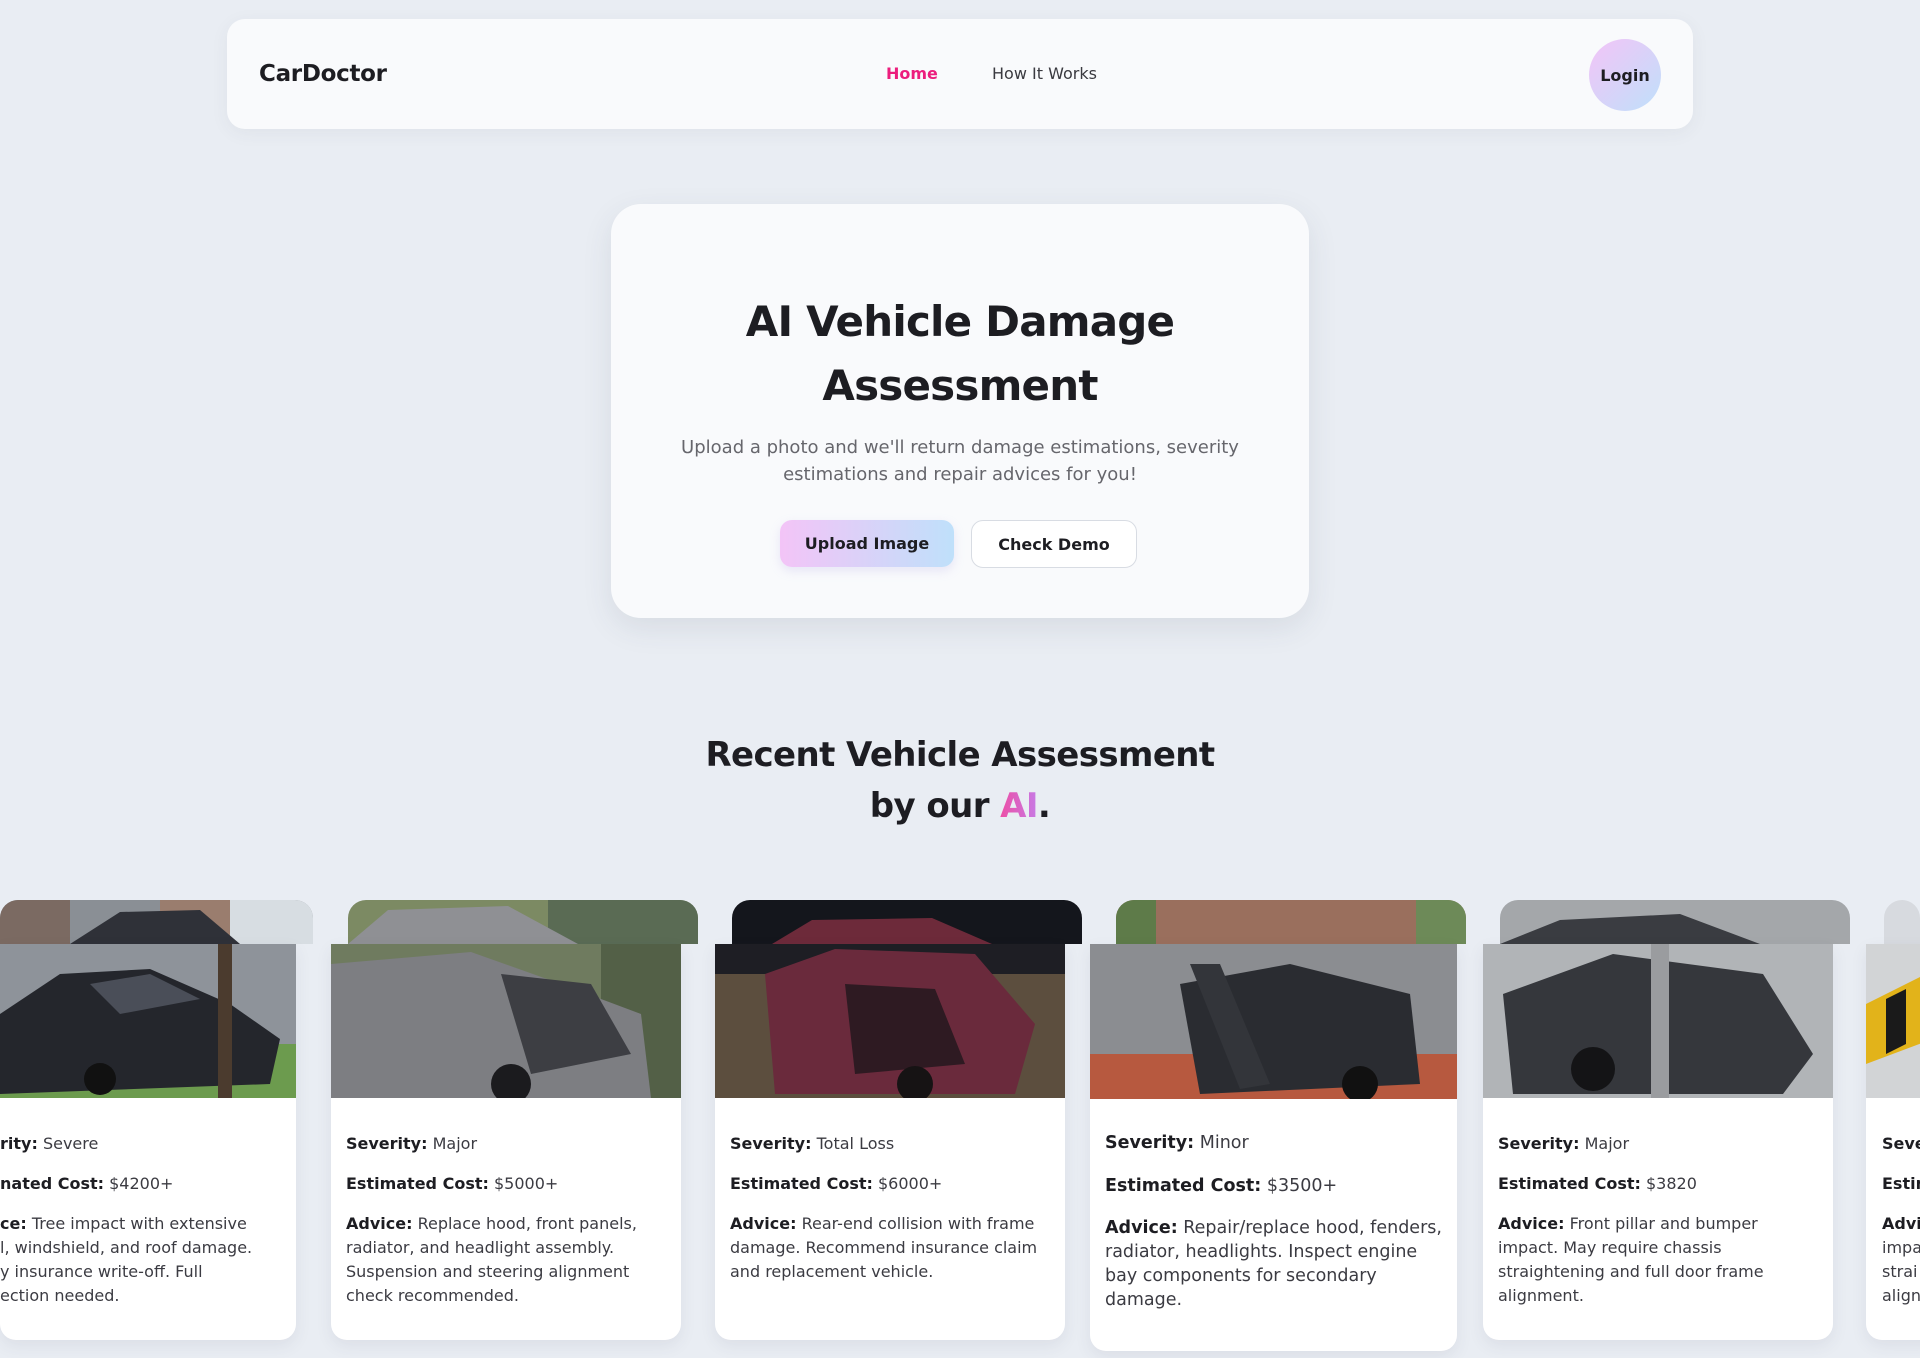 The width and height of the screenshot is (1920, 1358). What do you see at coordinates (1901, 1219) in the screenshot?
I see `card-info: Seve Estin Adviimpastraialign` at bounding box center [1901, 1219].